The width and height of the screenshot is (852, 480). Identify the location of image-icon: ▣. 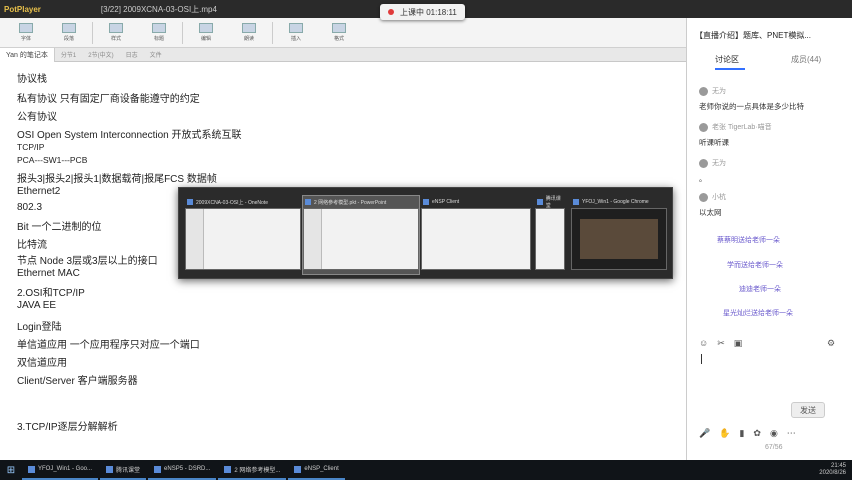
(738, 343).